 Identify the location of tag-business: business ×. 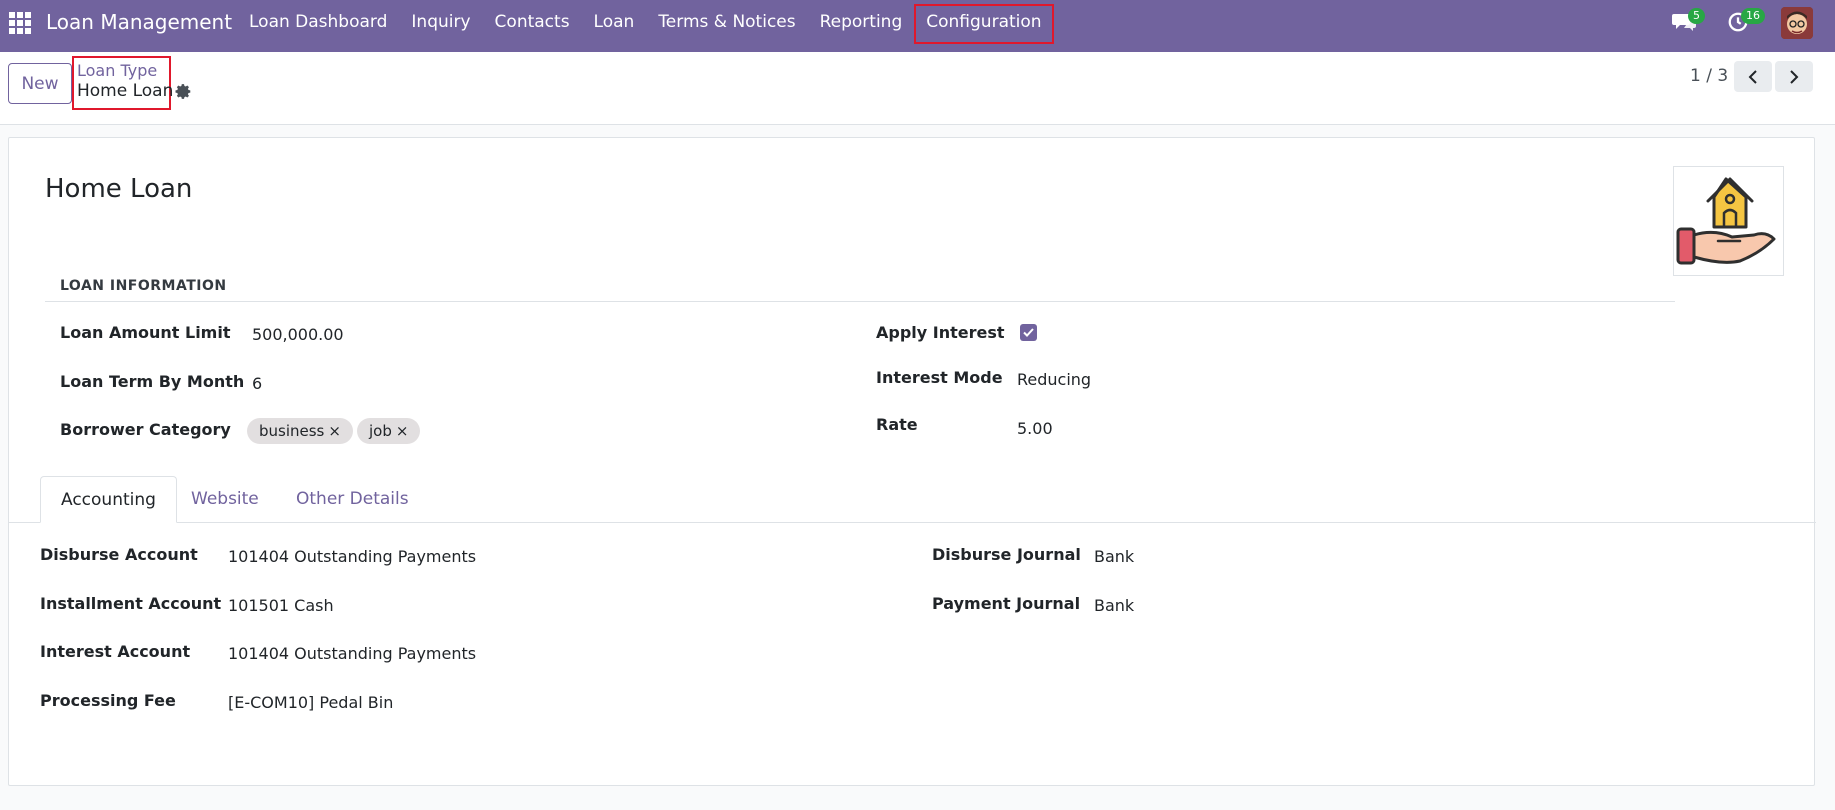
(300, 431).